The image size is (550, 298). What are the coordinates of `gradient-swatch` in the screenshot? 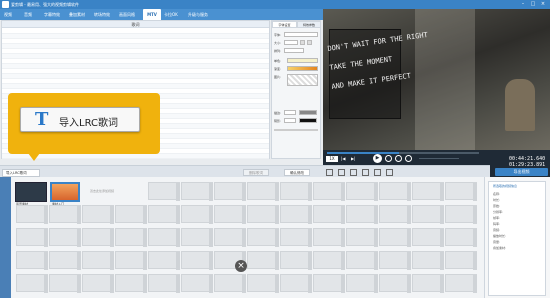 It's located at (302, 68).